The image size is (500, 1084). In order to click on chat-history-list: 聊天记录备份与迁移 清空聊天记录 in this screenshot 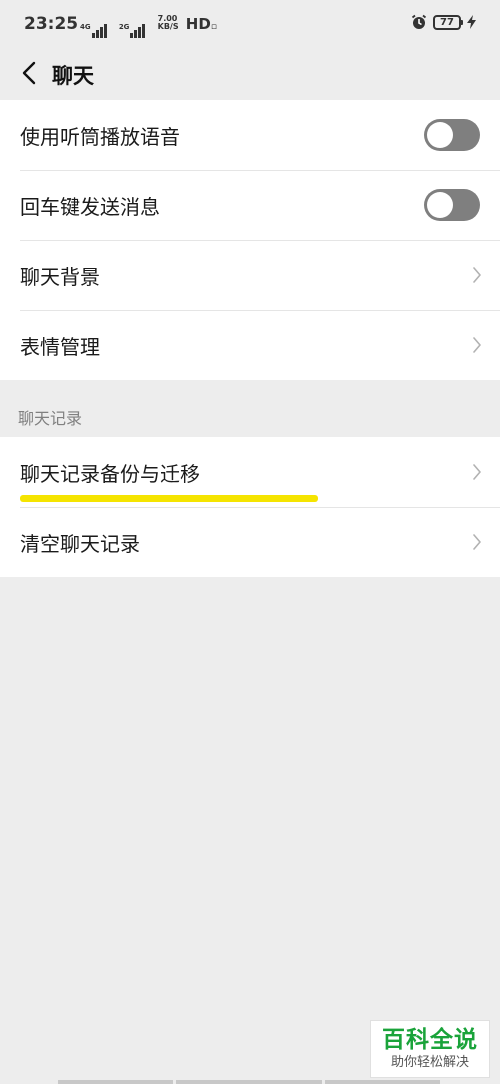, I will do `click(250, 507)`.